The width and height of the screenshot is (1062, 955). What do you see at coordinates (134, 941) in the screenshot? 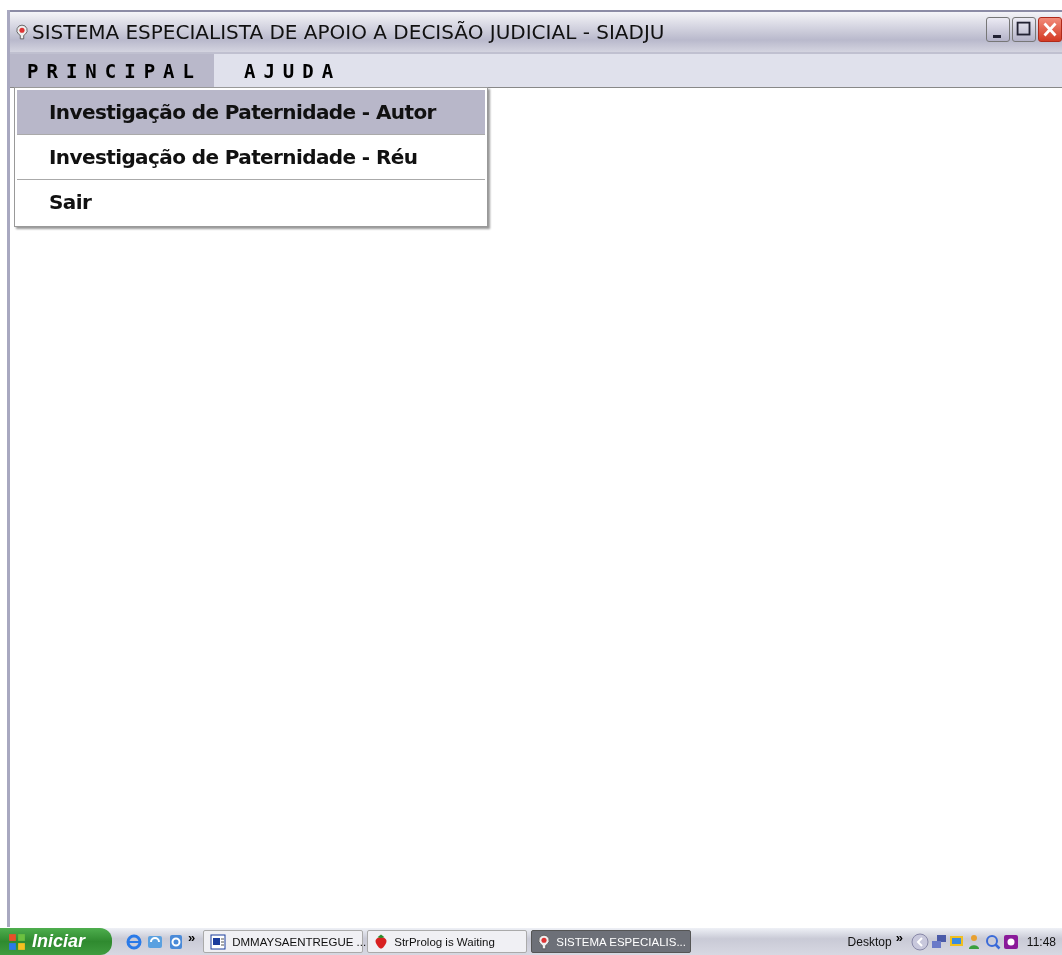
I see `browser-icon` at bounding box center [134, 941].